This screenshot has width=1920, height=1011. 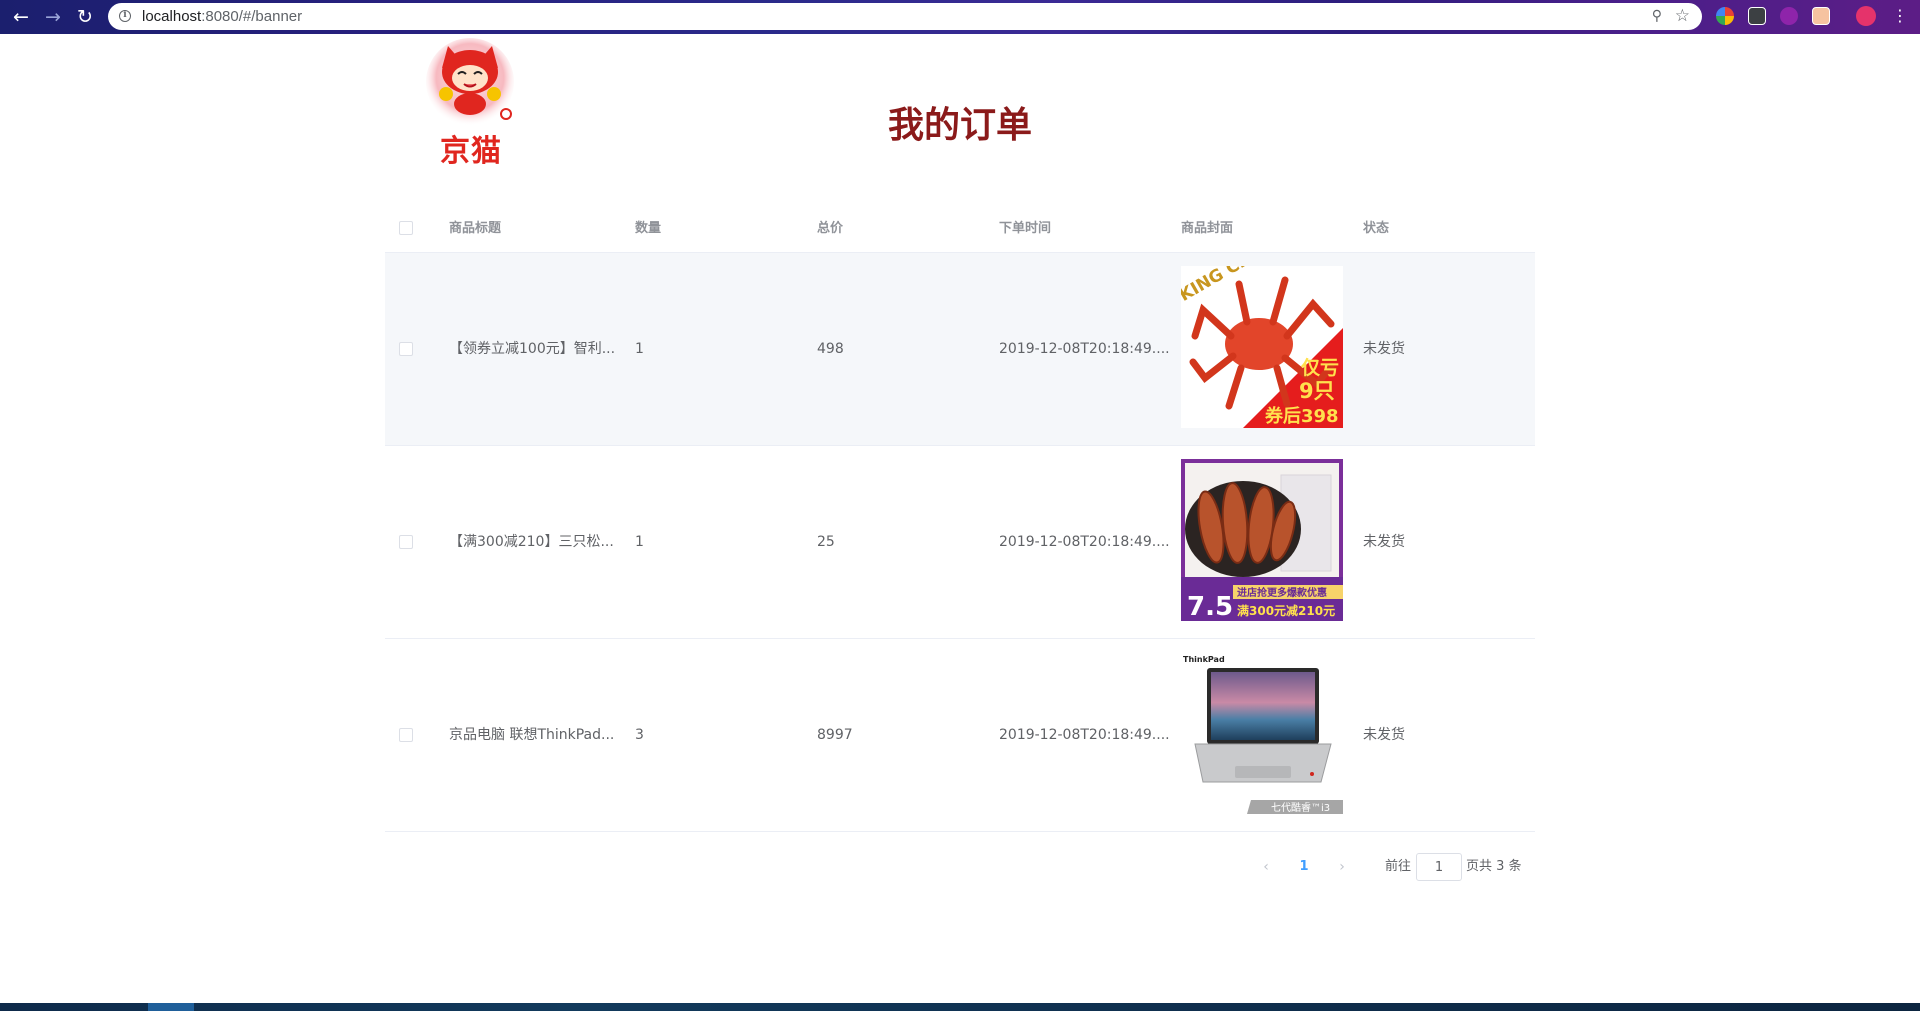 I want to click on profile-avatar, so click(x=1866, y=16).